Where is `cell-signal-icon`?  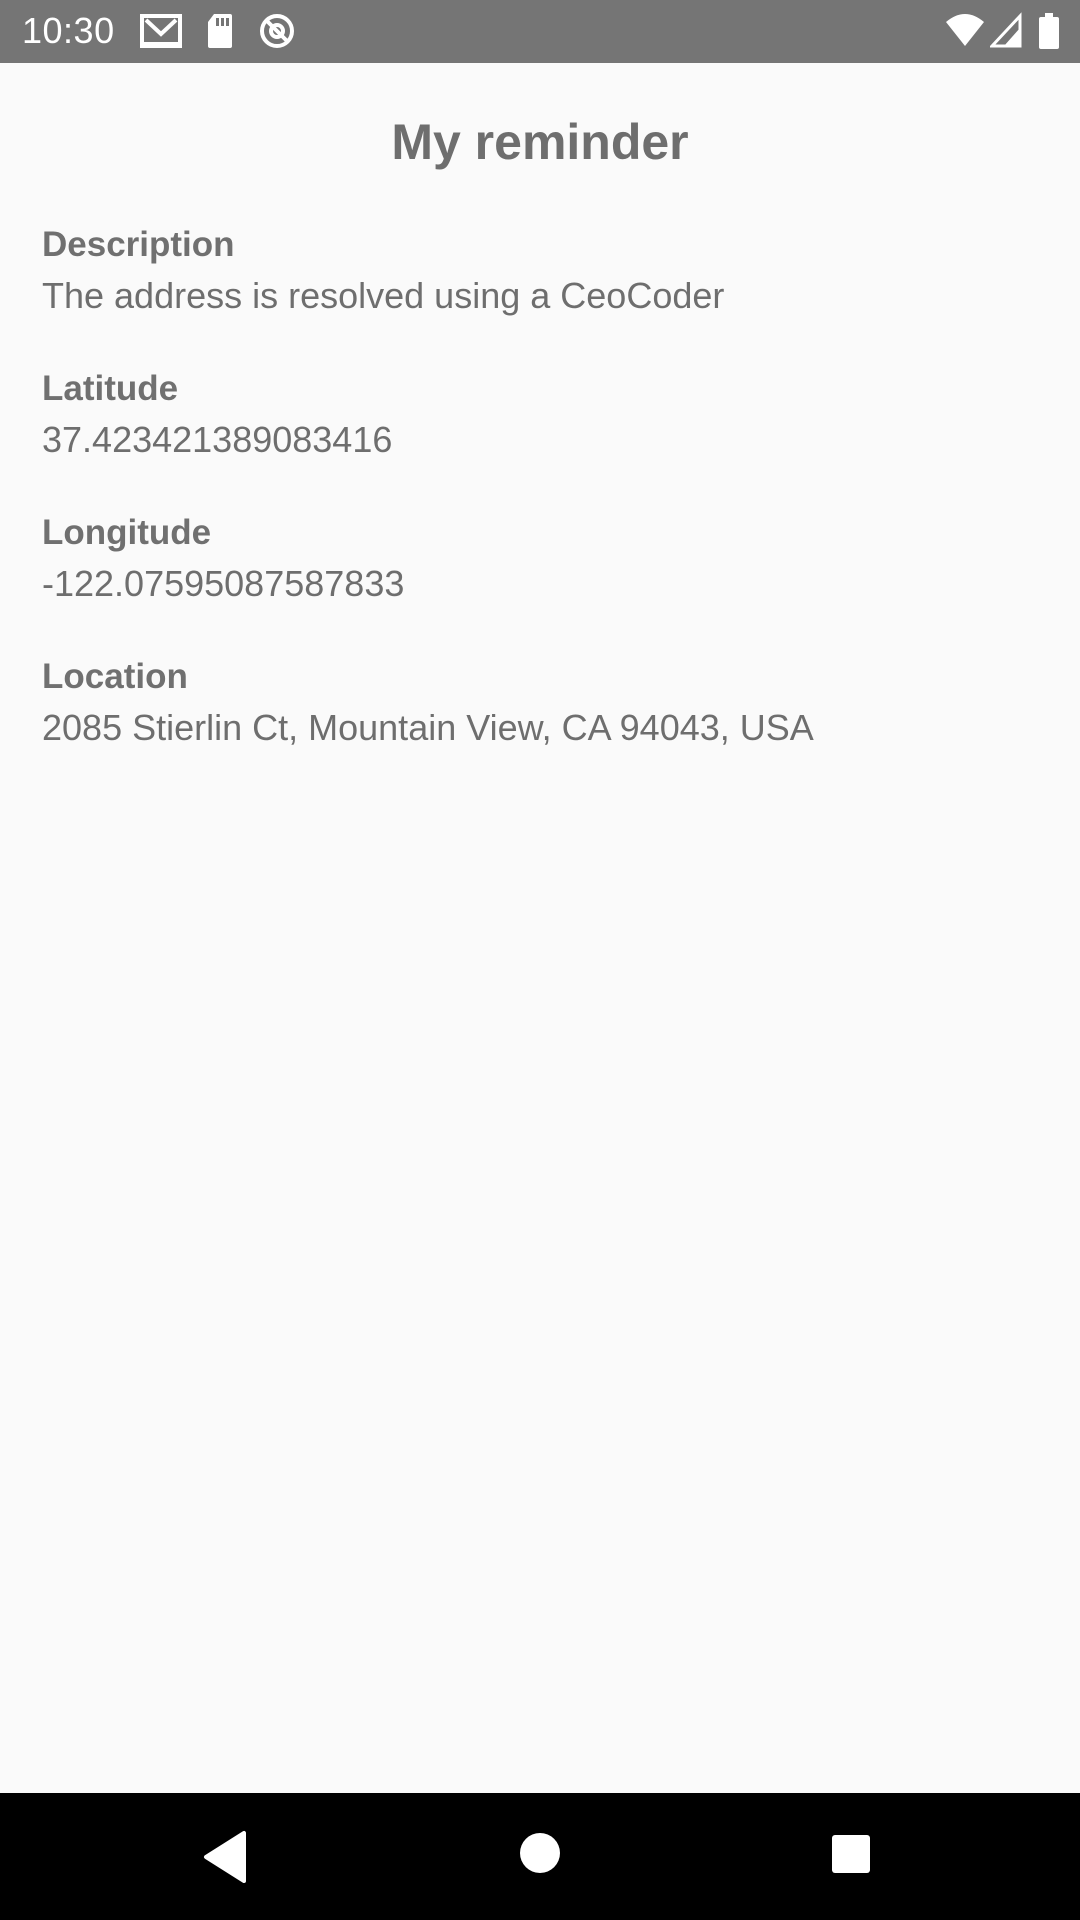
cell-signal-icon is located at coordinates (1006, 30).